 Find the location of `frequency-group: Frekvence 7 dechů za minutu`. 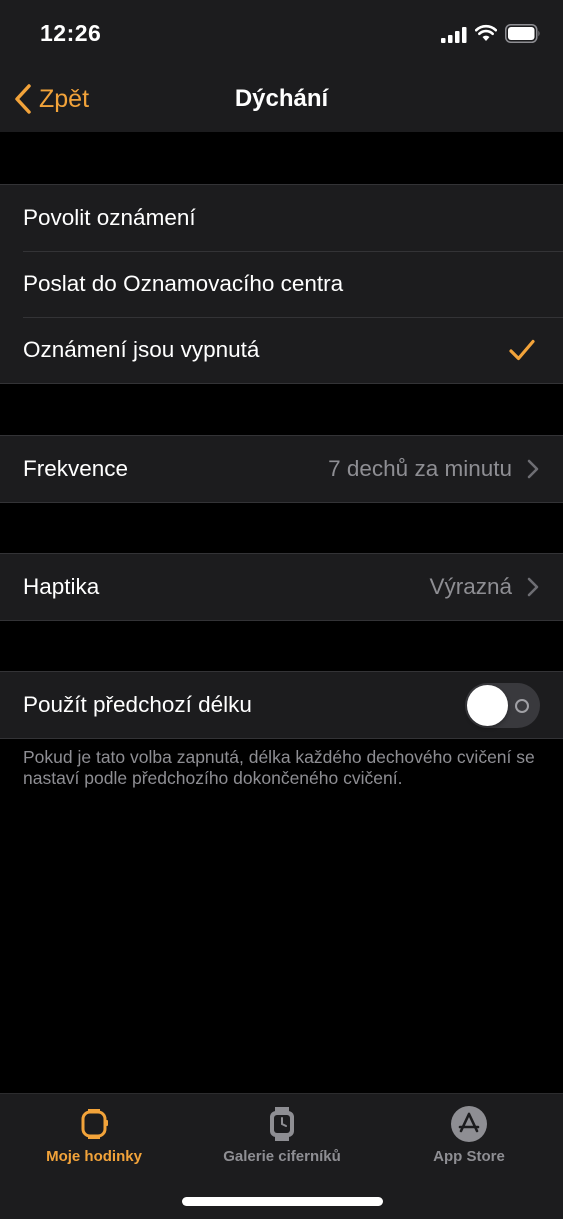

frequency-group: Frekvence 7 dechů za minutu is located at coordinates (281, 469).